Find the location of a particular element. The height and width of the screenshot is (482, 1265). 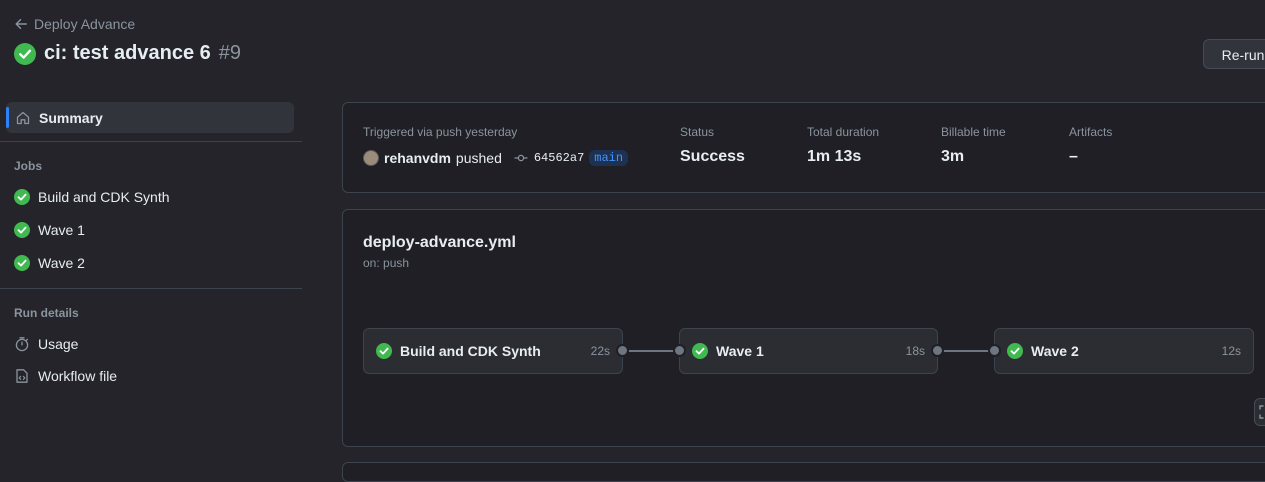

trigger-info: rehanvdm pushed 64562a7 main is located at coordinates (496, 158).